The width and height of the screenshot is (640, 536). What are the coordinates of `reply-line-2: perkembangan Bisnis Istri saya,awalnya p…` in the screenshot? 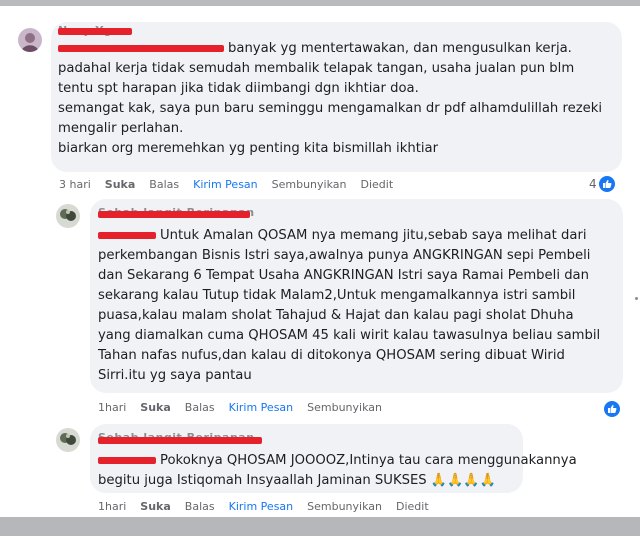 It's located at (344, 255).